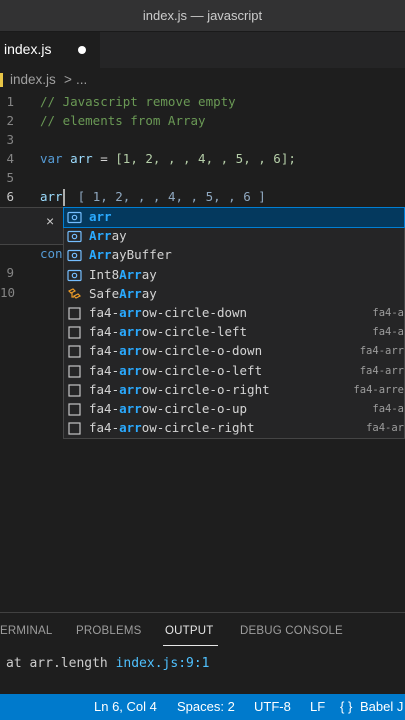 This screenshot has width=405, height=720. I want to click on title-bar: index.js — javascript, so click(202, 16).